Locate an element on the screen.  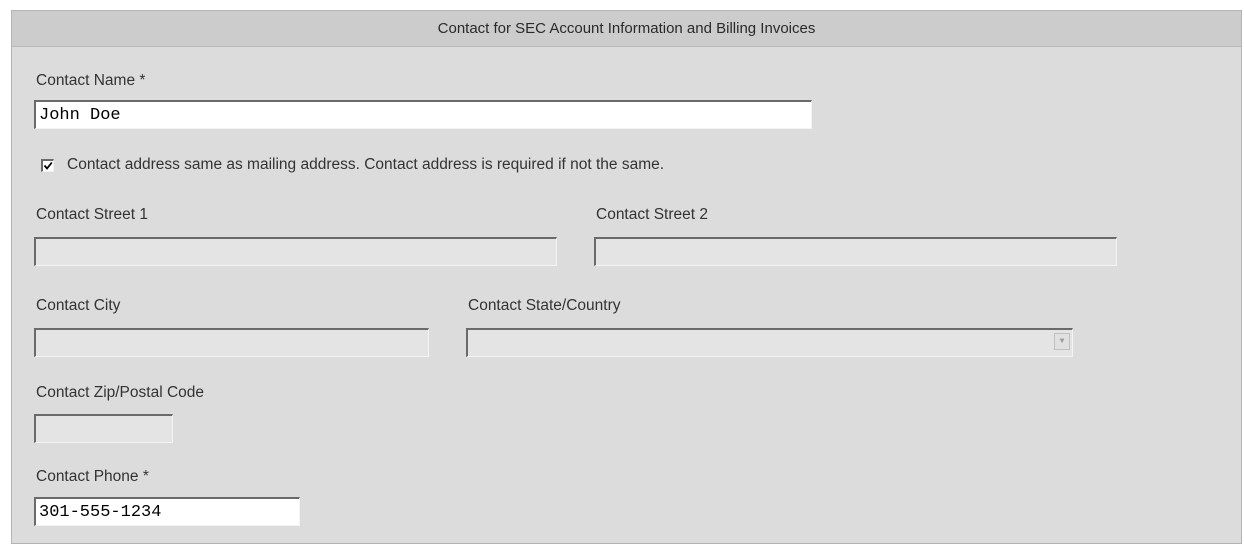
contact-street2-label: Contact Street 2 is located at coordinates (652, 214).